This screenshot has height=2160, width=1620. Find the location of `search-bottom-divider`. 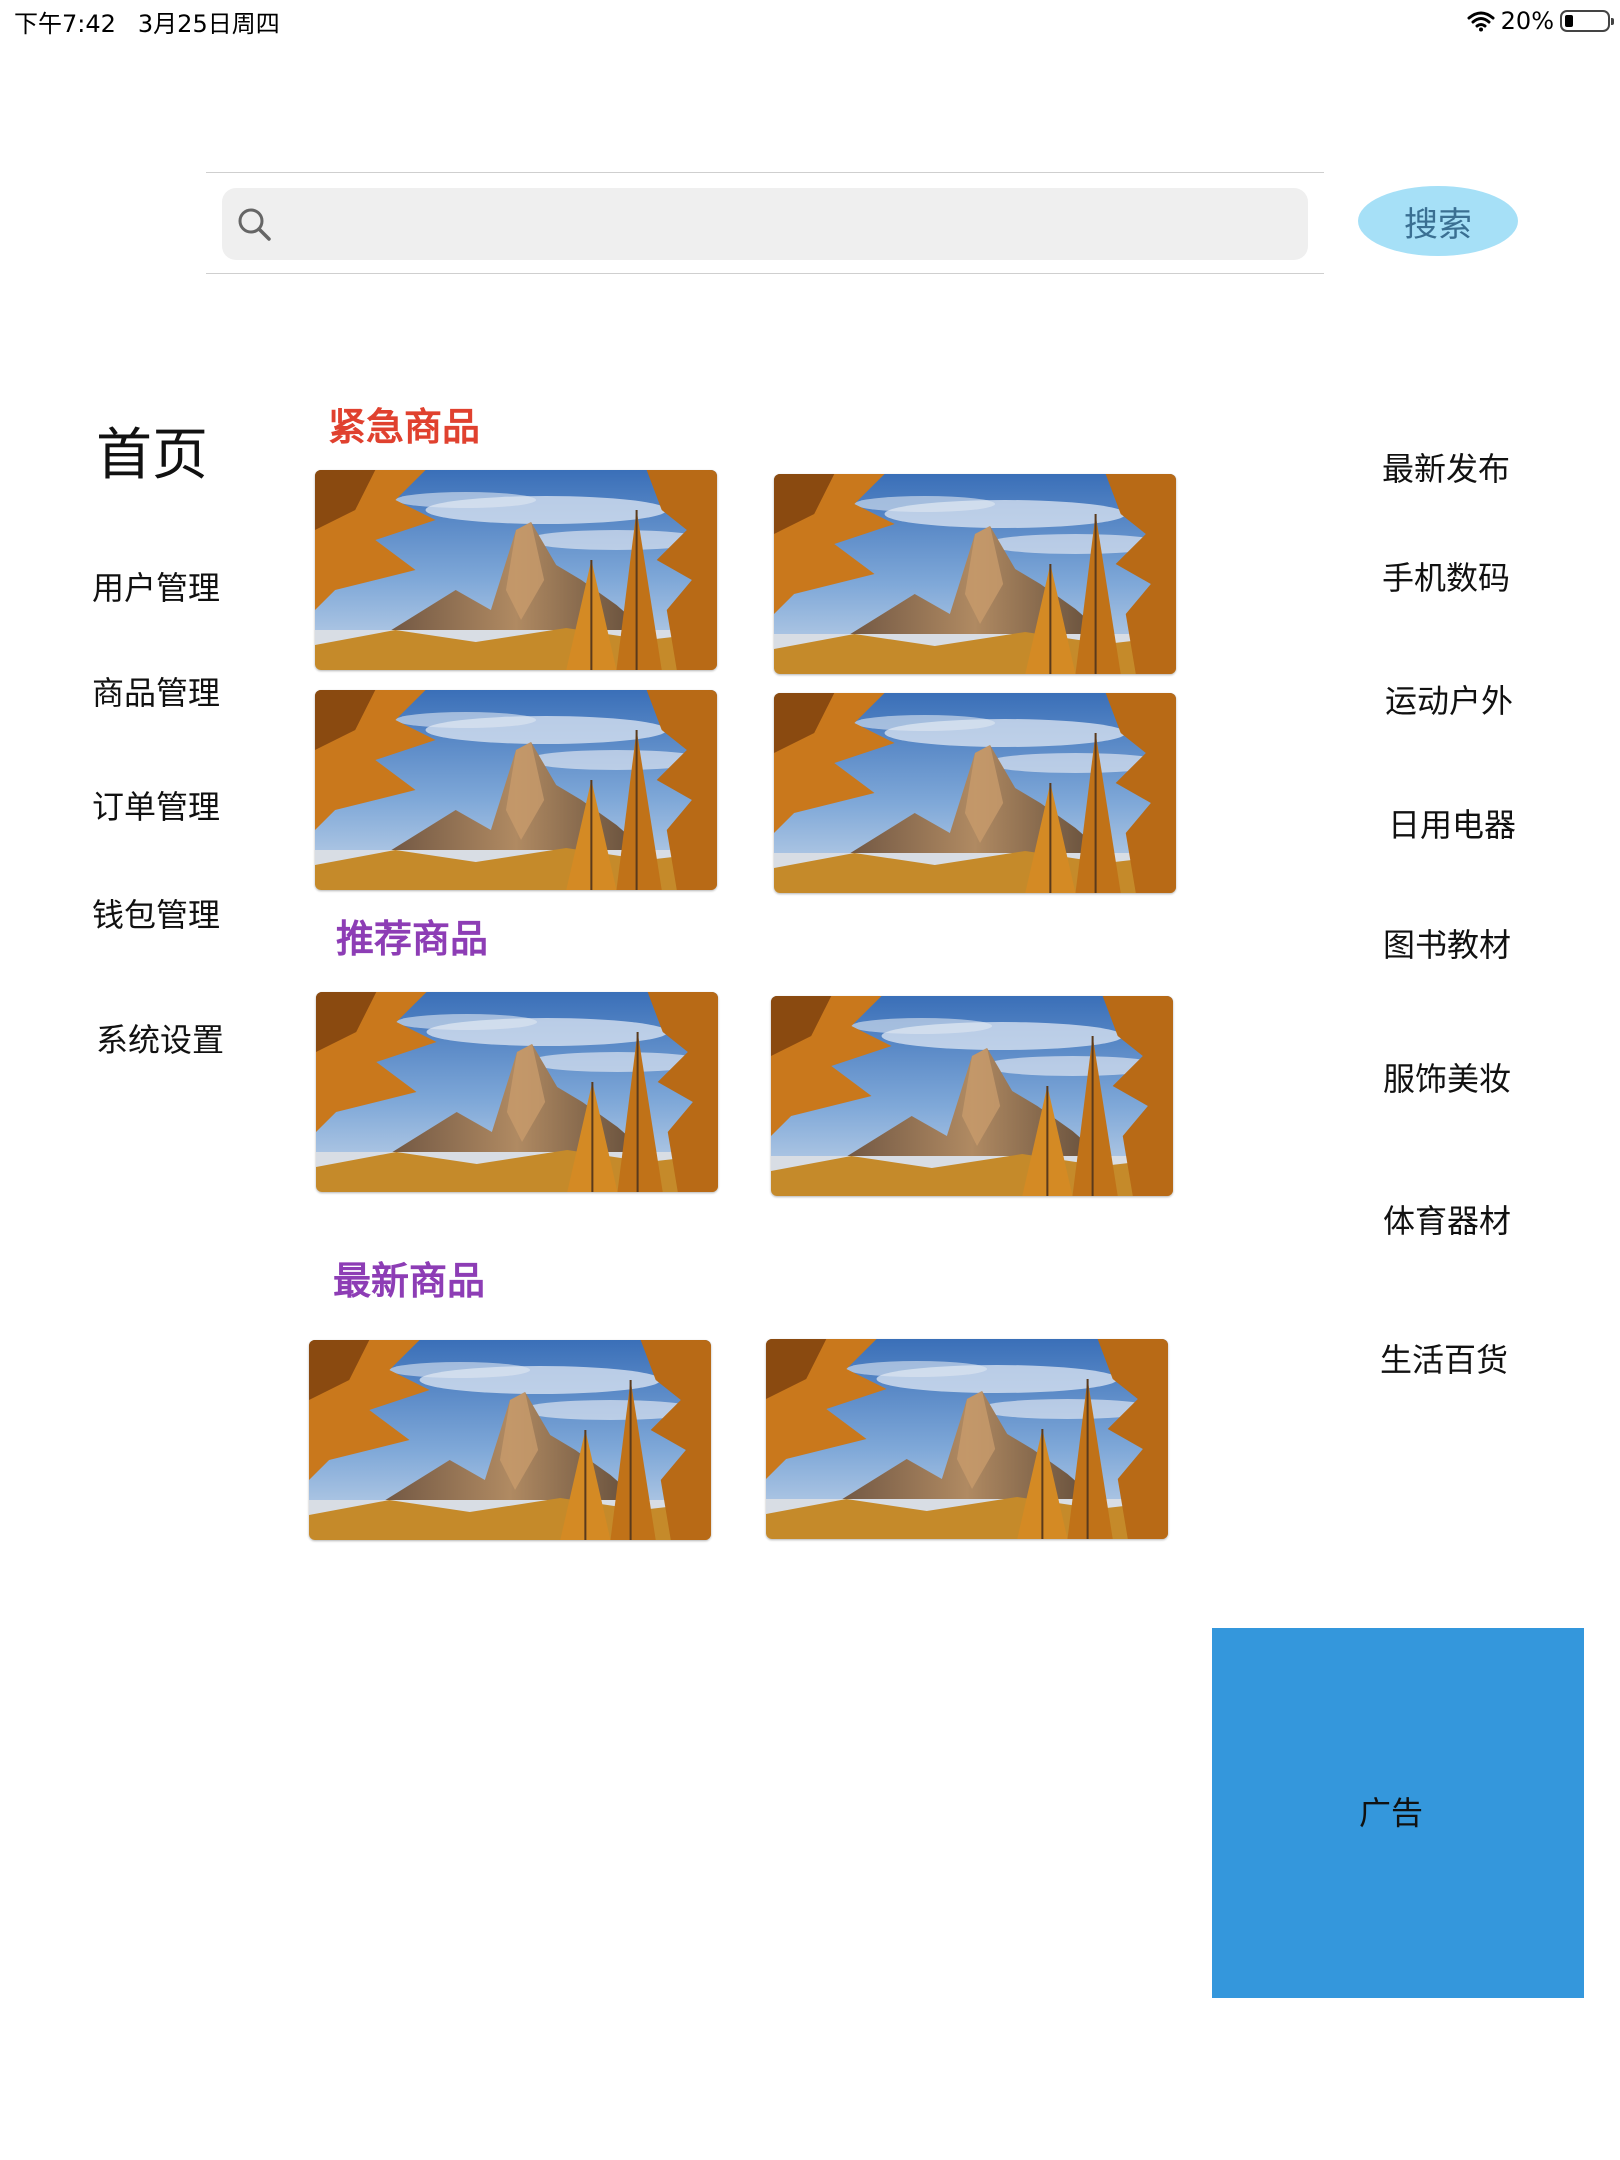

search-bottom-divider is located at coordinates (765, 273).